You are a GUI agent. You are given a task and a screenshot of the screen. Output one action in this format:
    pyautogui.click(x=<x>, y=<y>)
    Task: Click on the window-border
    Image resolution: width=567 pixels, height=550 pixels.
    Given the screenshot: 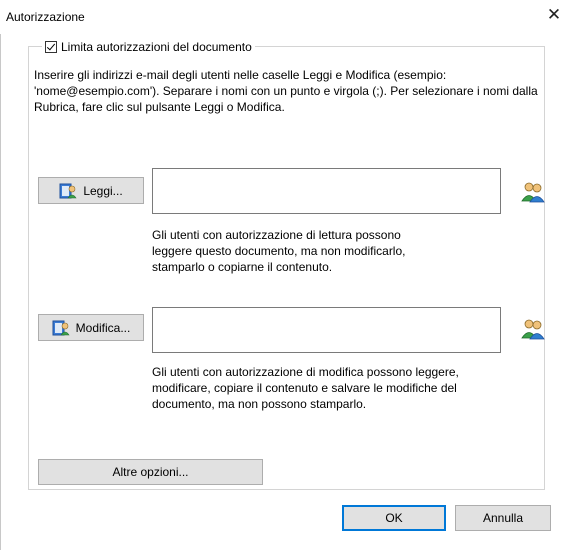 What is the action you would take?
    pyautogui.click(x=0, y=292)
    